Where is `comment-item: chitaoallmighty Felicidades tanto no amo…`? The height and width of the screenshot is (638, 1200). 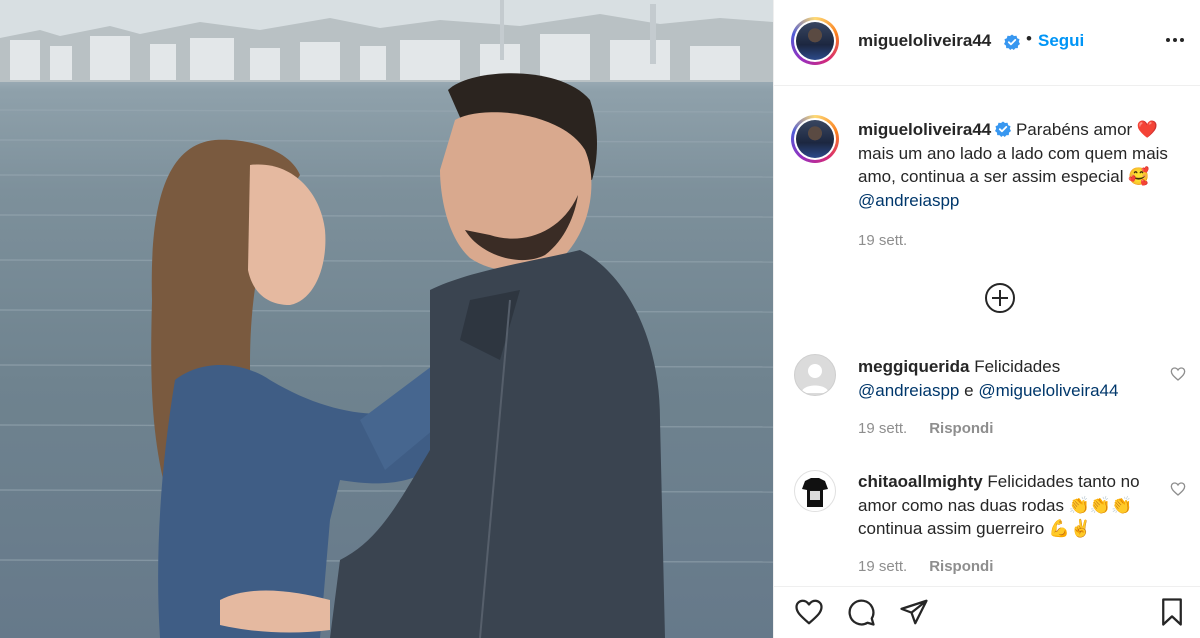 comment-item: chitaoallmighty Felicidades tanto no amo… is located at coordinates (1008, 505).